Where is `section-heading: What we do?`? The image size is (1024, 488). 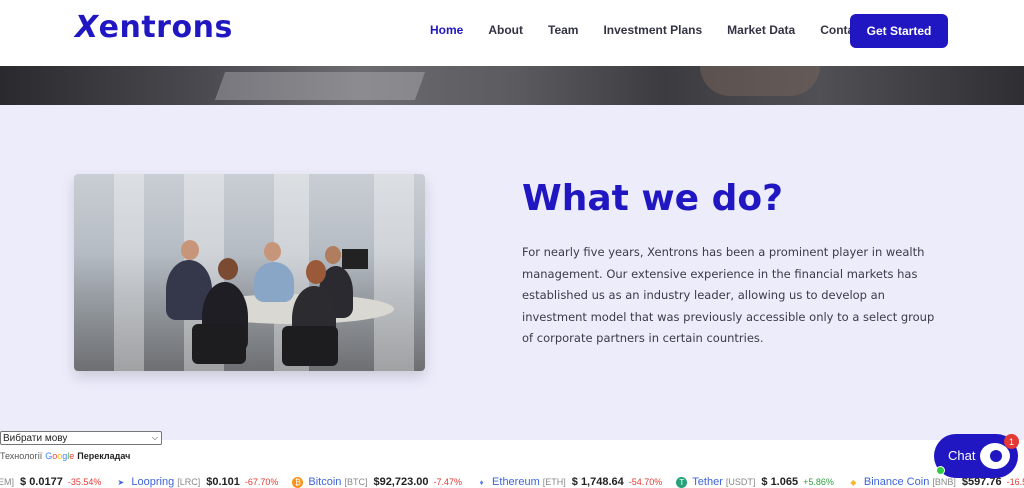 section-heading: What we do? is located at coordinates (652, 198).